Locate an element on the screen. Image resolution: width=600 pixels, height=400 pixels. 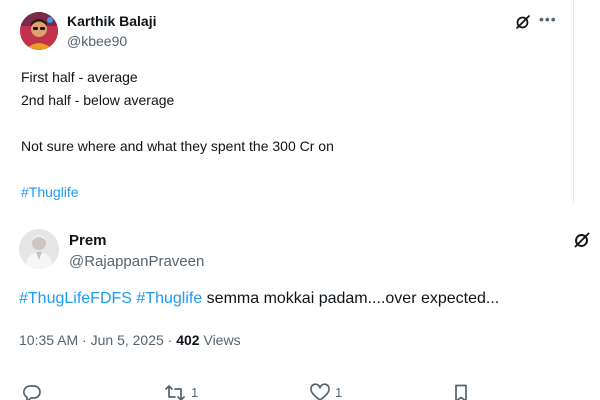
date-link: Jun 5, 2025 is located at coordinates (127, 340).